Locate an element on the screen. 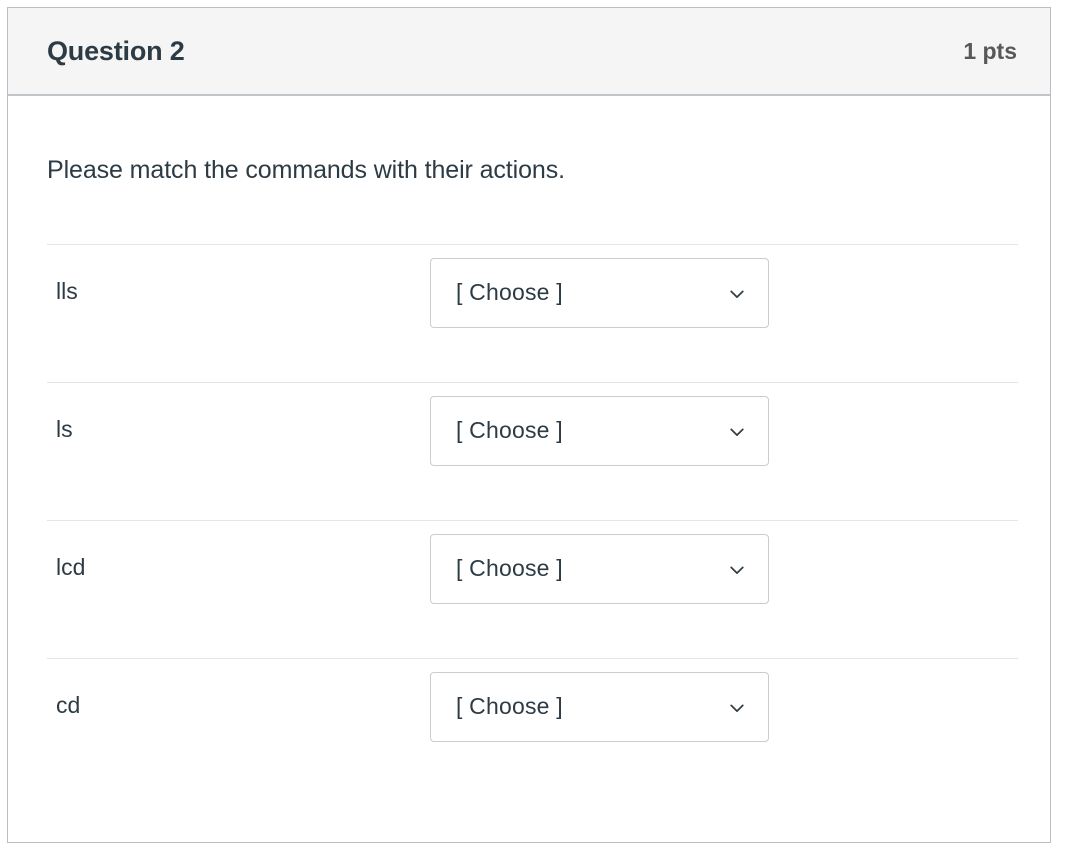  answer-term-label: cd is located at coordinates (68, 704).